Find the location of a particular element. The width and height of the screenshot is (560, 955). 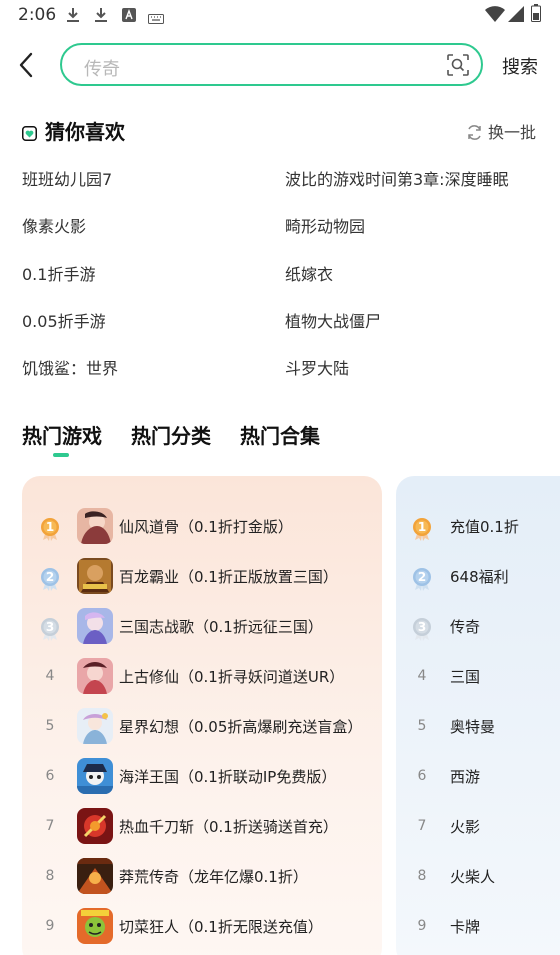

category-name: 648福利 is located at coordinates (479, 577).